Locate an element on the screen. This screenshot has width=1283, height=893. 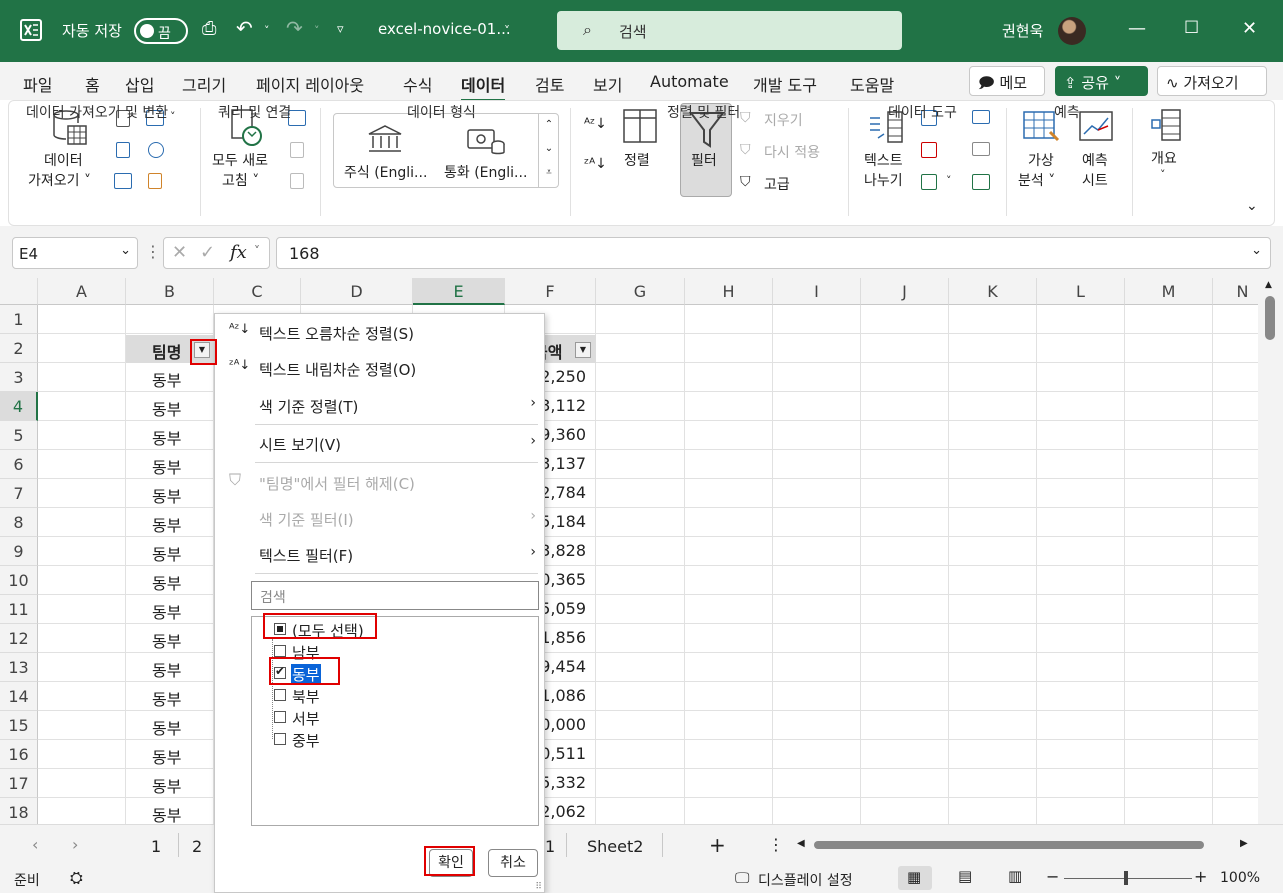
vertical-scroll-thumb is located at coordinates (1270, 318).